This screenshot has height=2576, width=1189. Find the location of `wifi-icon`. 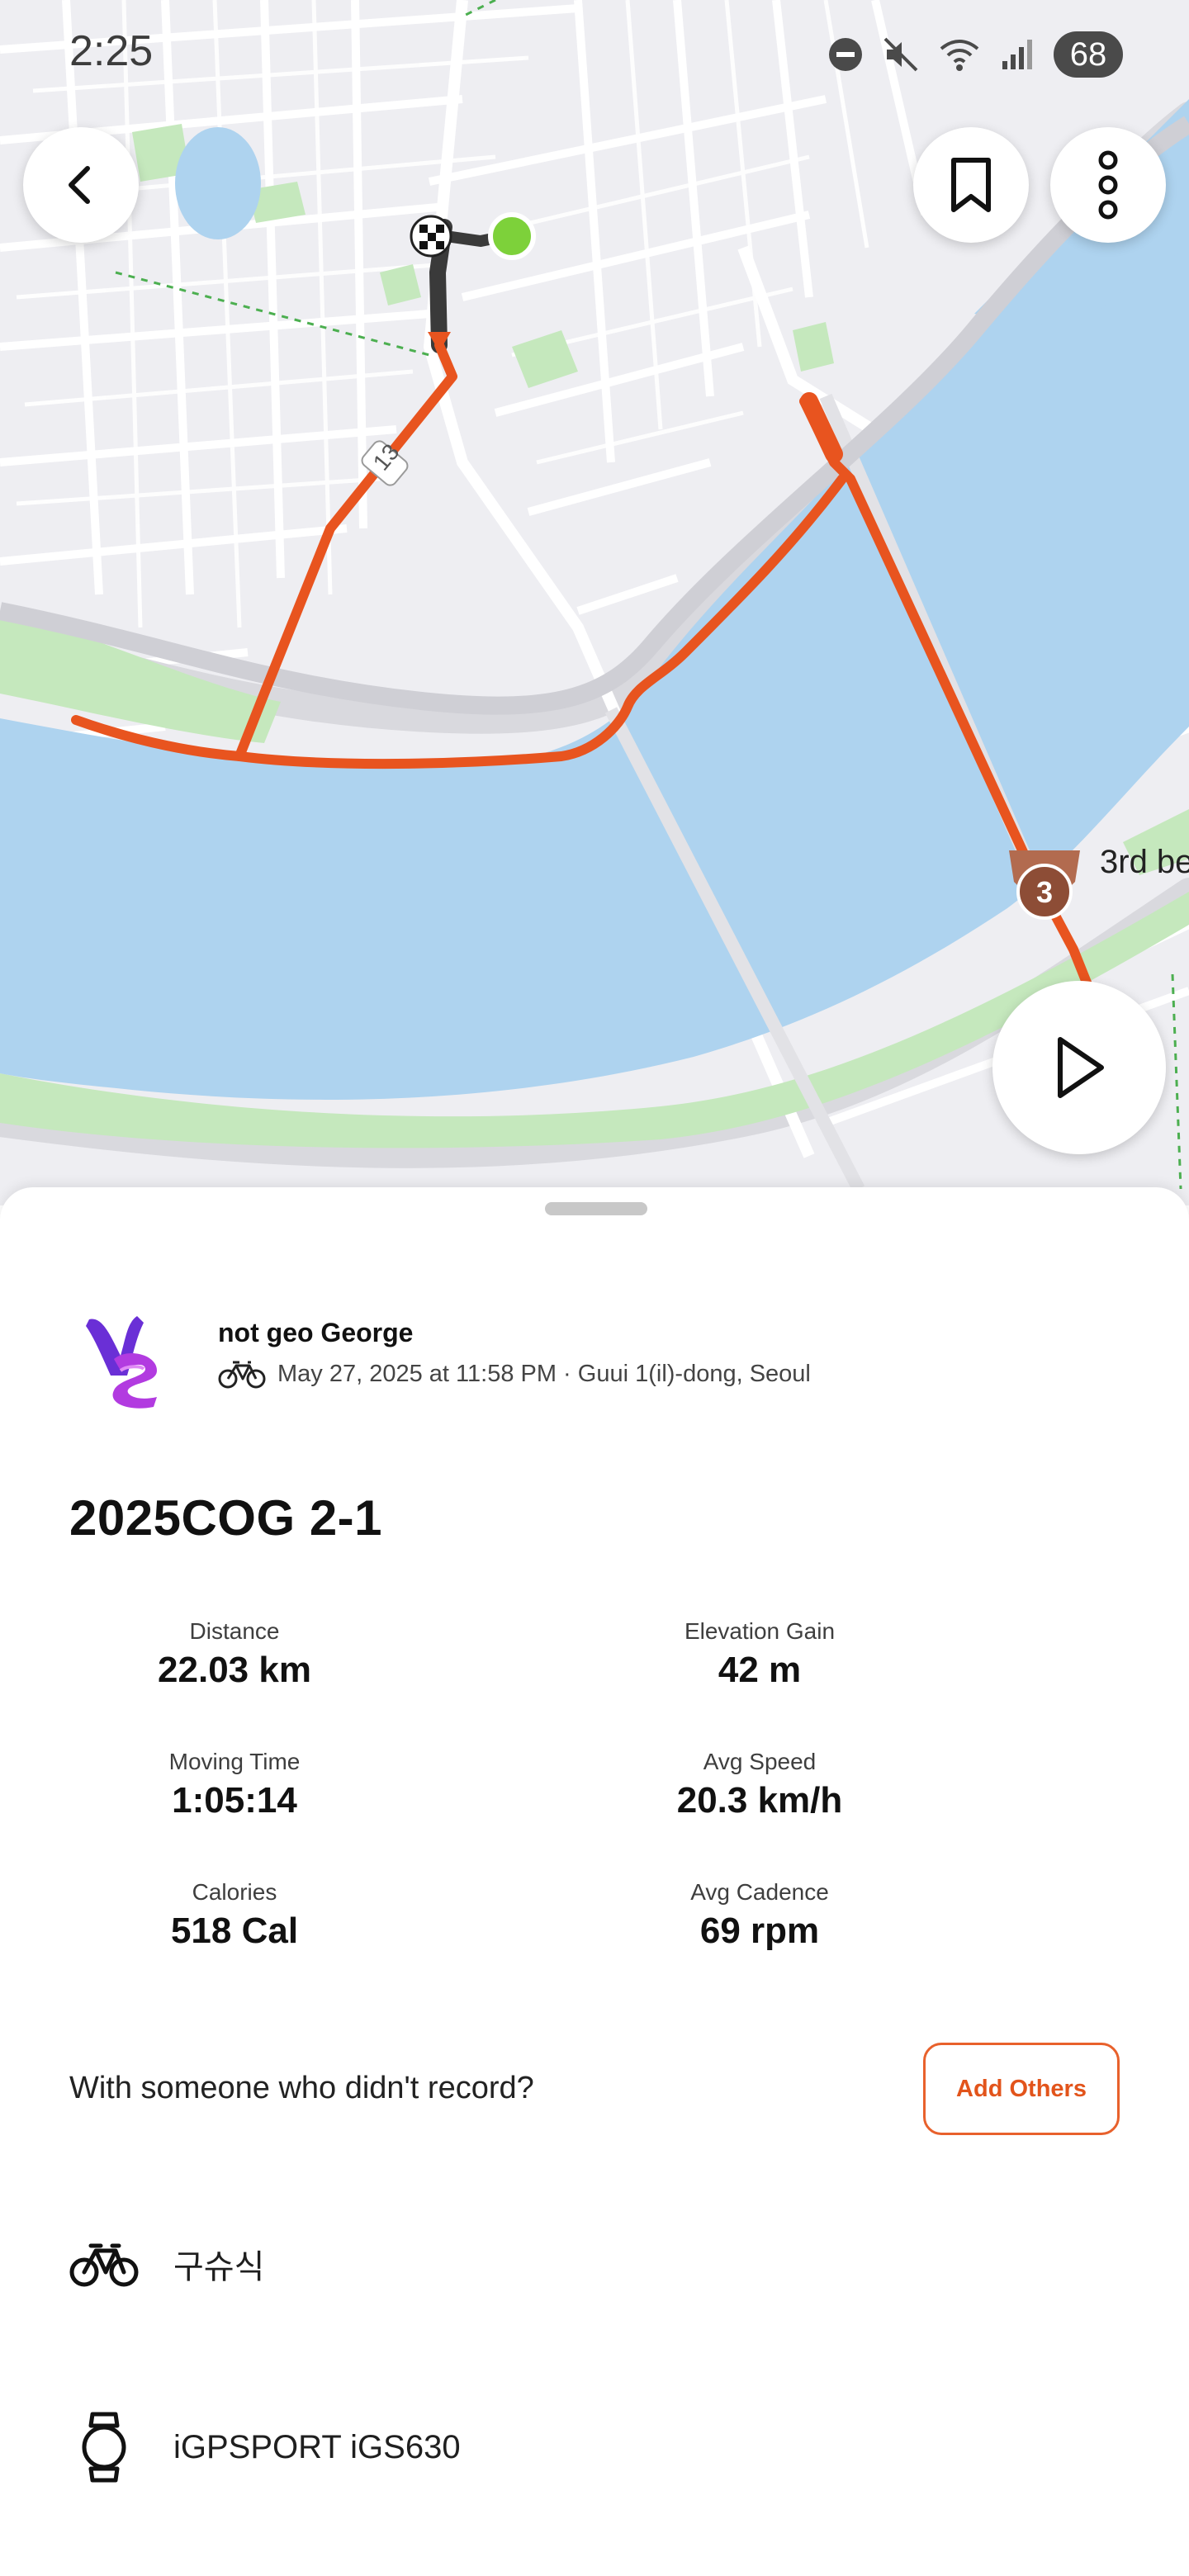

wifi-icon is located at coordinates (959, 55).